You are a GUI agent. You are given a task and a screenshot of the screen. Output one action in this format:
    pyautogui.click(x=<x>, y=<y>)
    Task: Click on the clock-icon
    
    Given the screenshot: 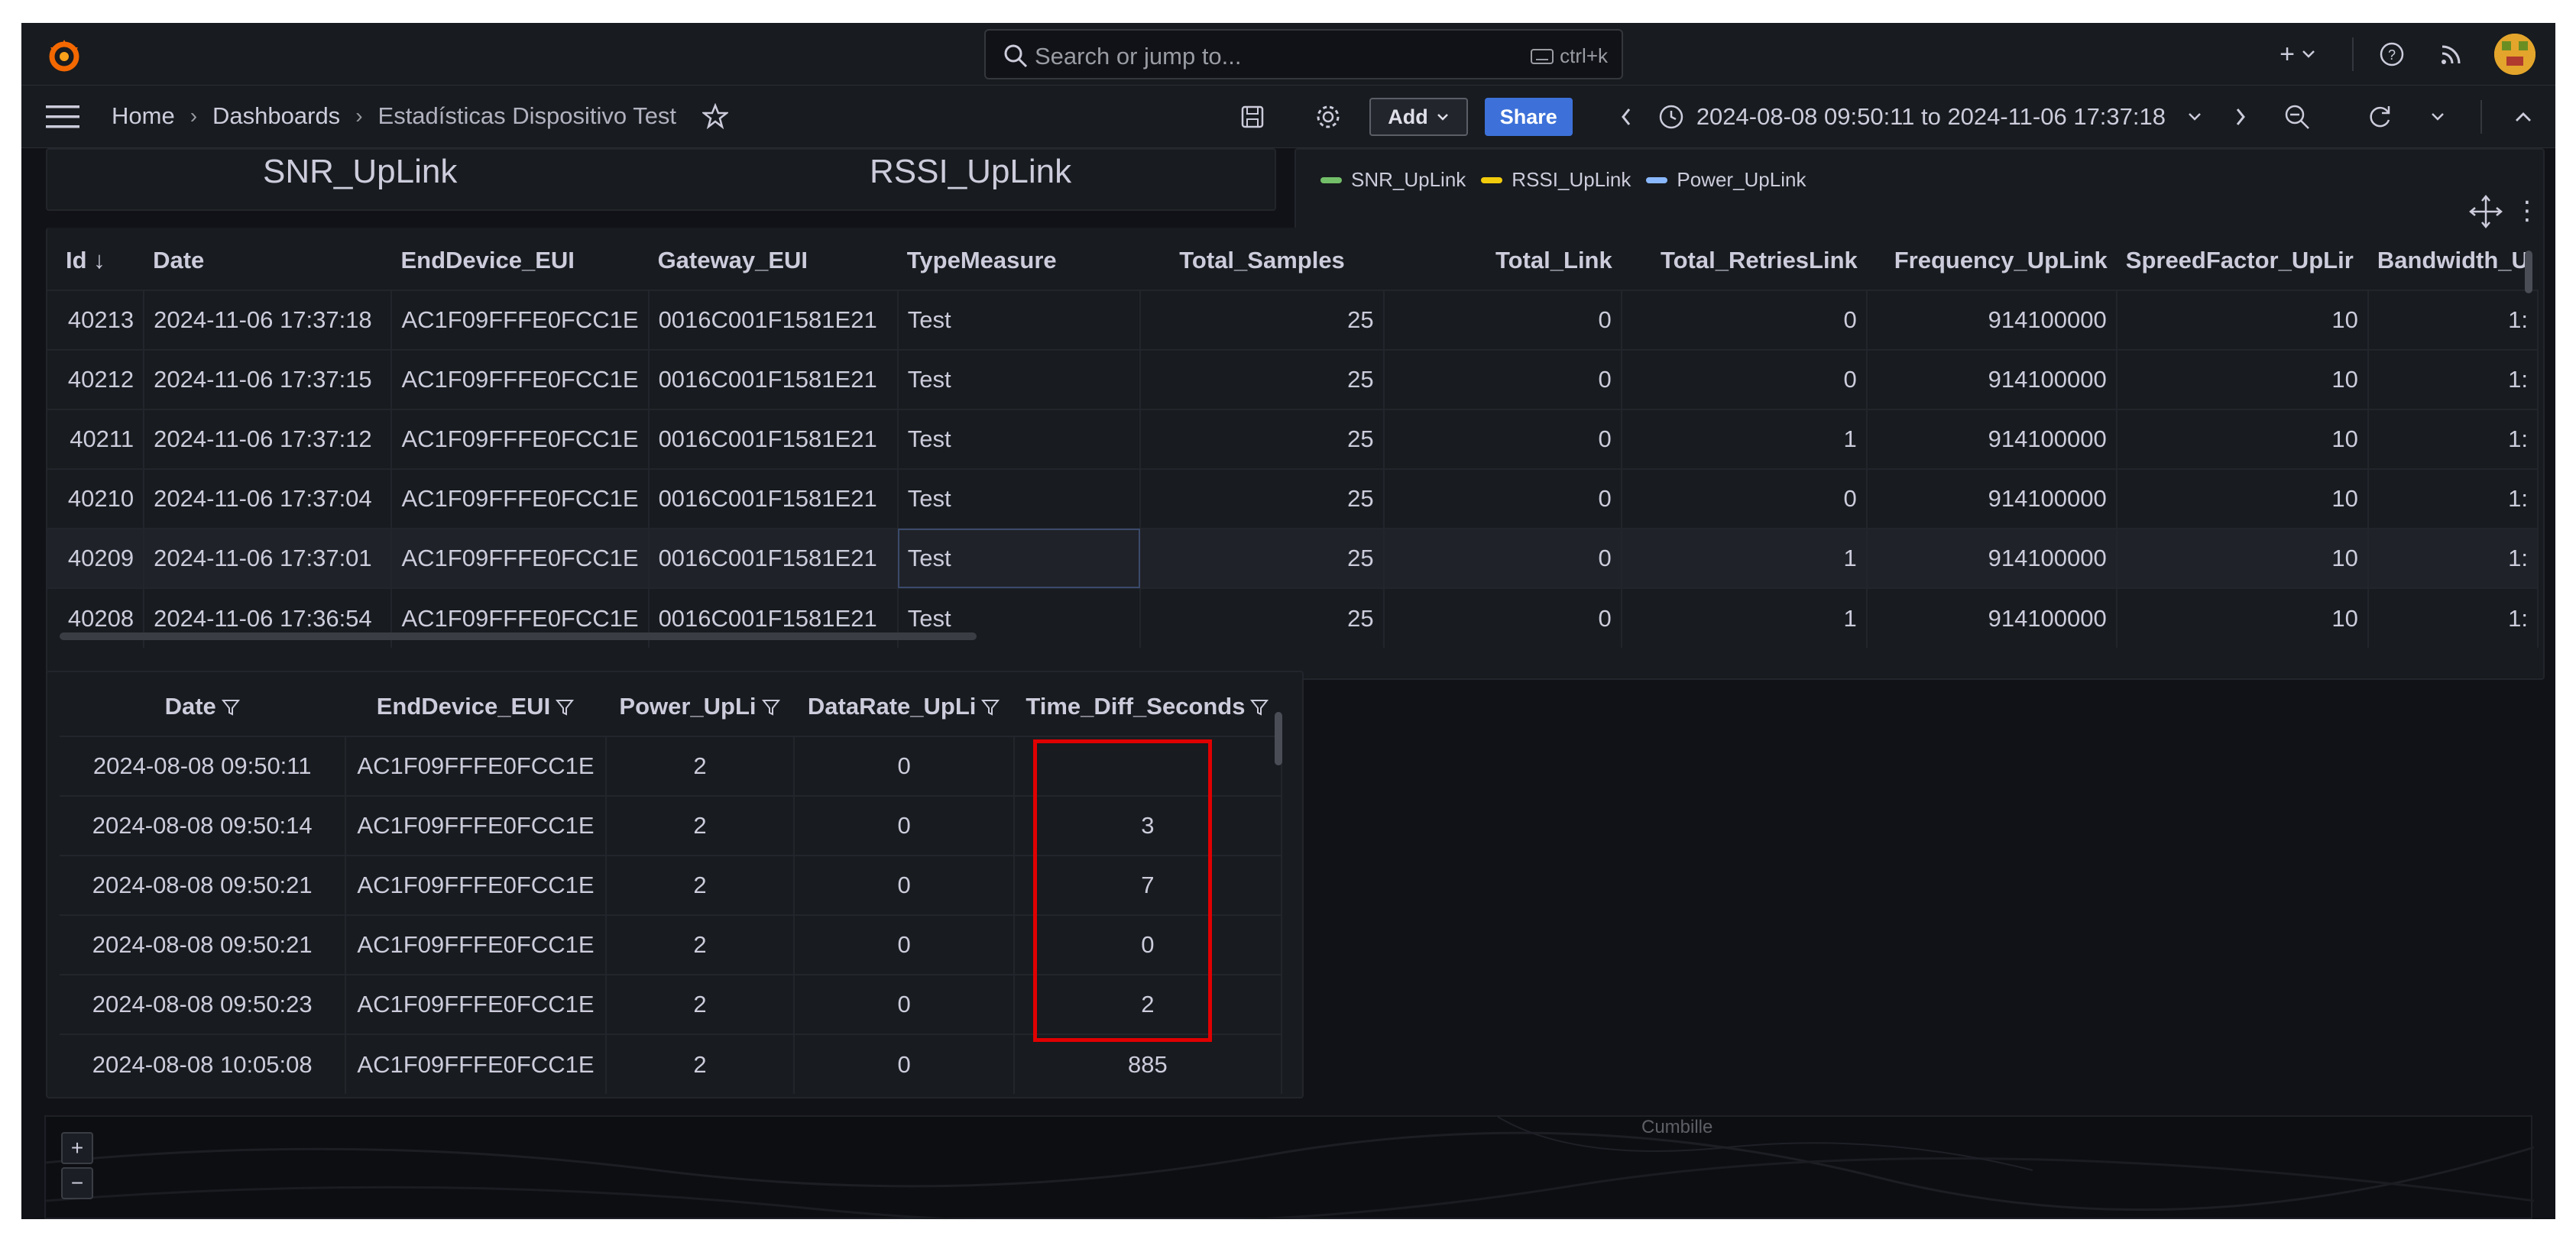 What is the action you would take?
    pyautogui.click(x=1671, y=117)
    